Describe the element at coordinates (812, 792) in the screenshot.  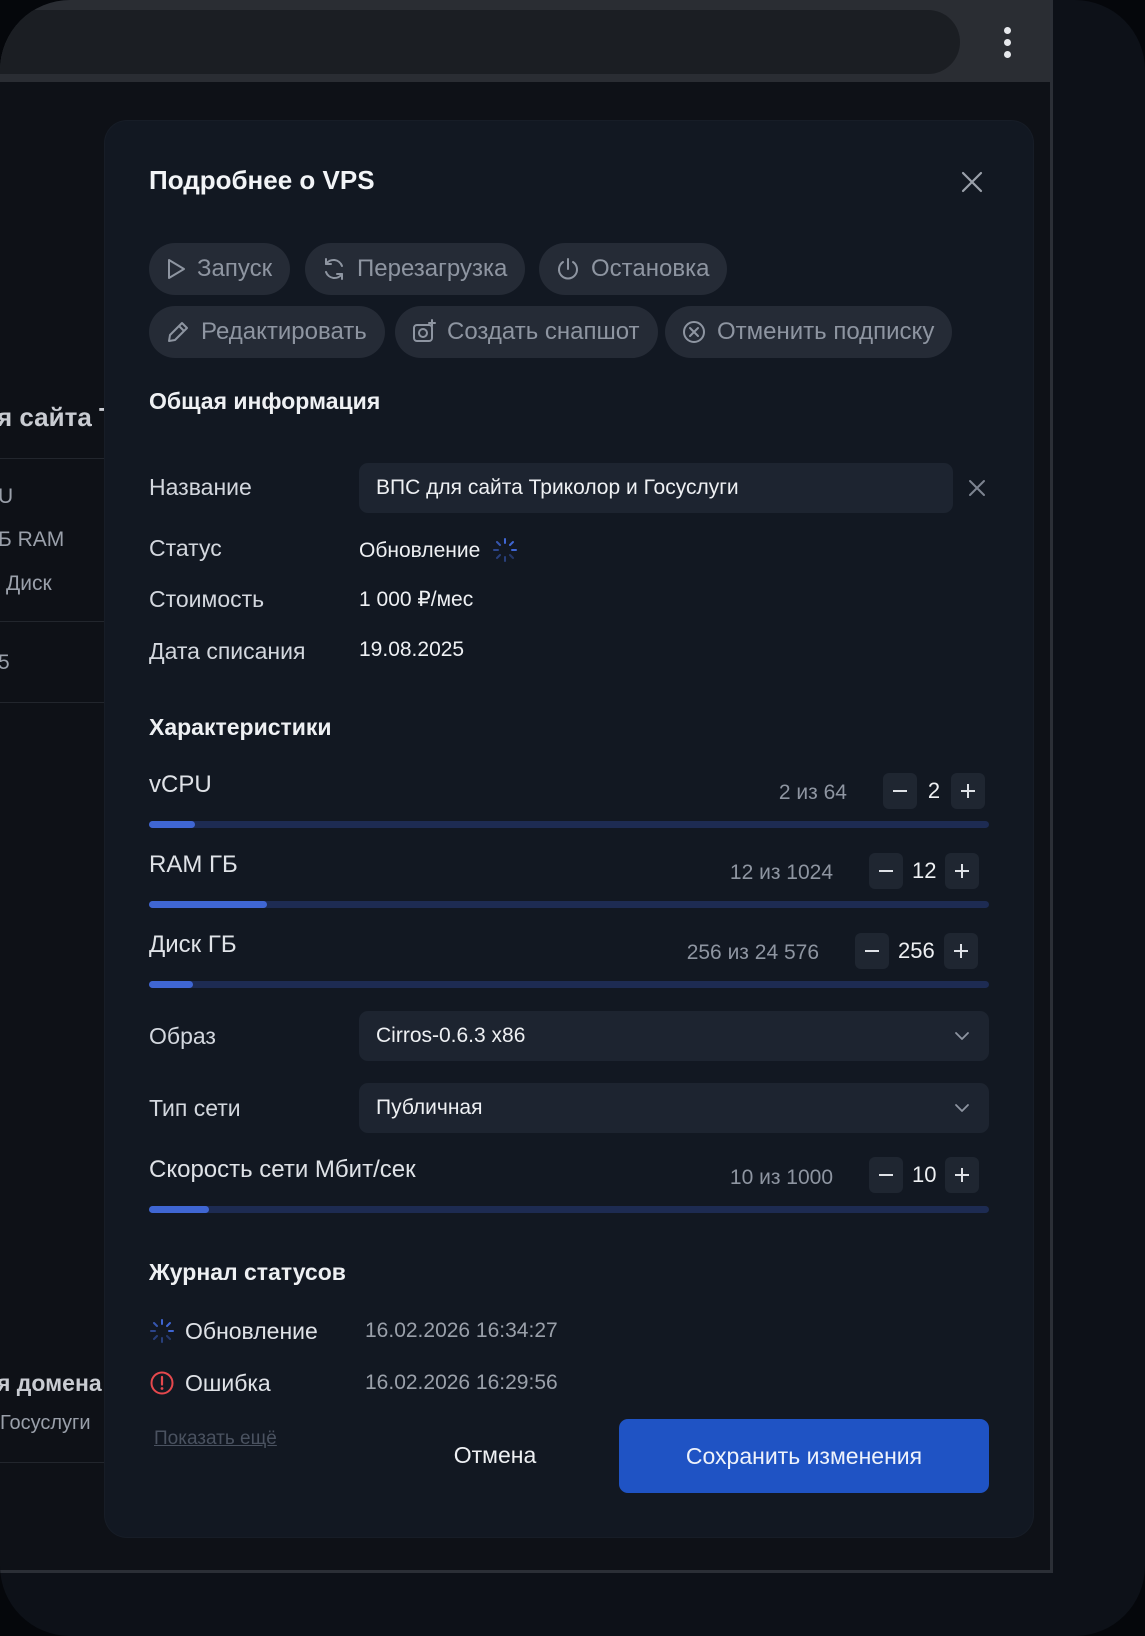
I see `vcpu-count: 2 из 64` at that location.